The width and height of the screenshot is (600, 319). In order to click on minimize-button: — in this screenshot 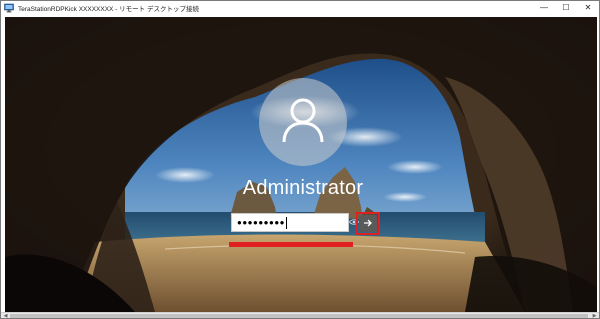, I will do `click(544, 8)`.